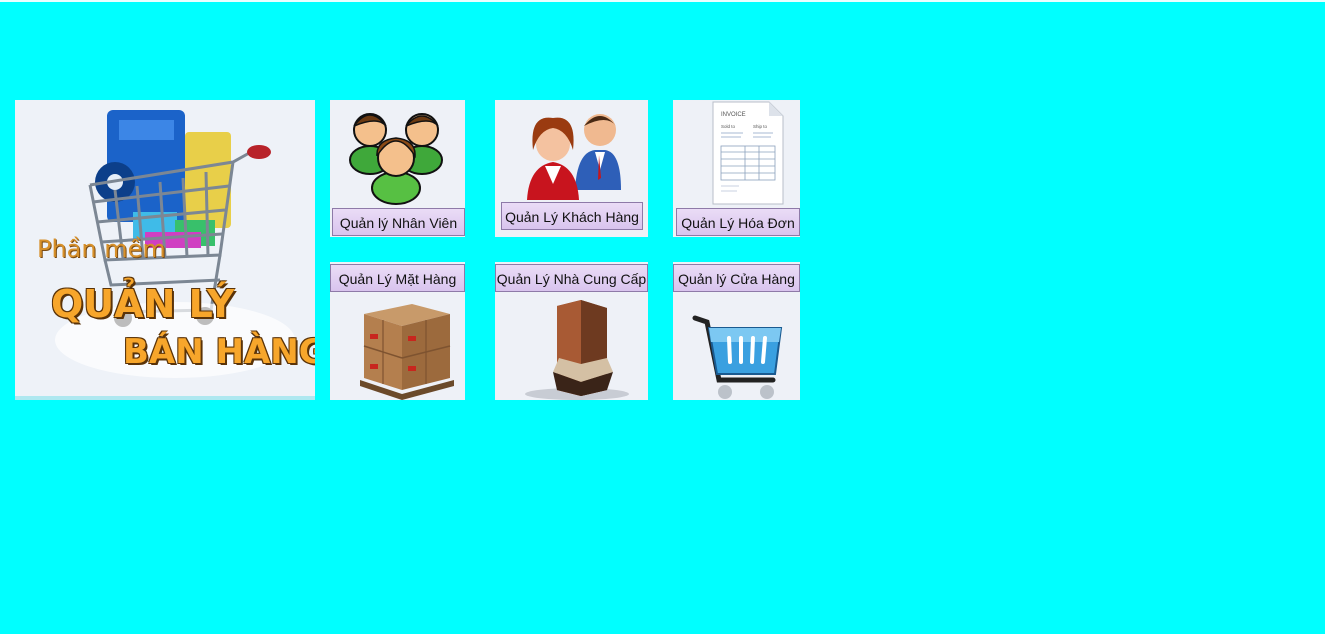 This screenshot has width=1325, height=634. What do you see at coordinates (165, 398) in the screenshot?
I see `logo-bottom-strip` at bounding box center [165, 398].